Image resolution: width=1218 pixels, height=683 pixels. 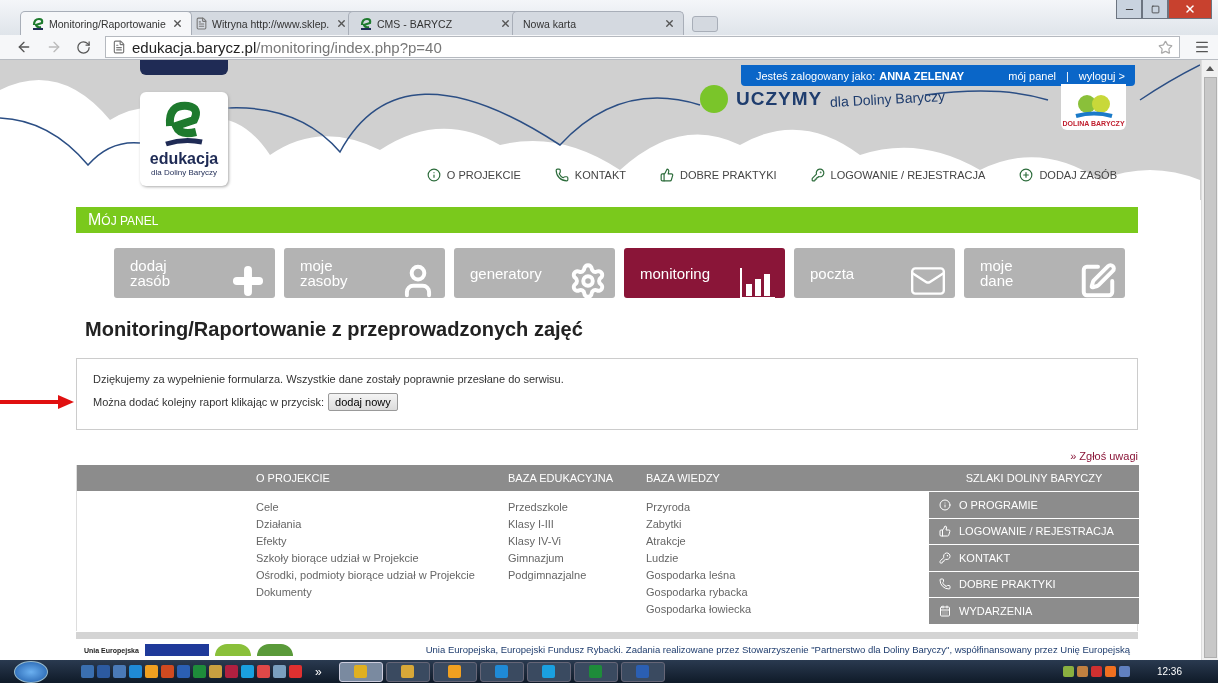 What do you see at coordinates (577, 575) in the screenshot?
I see `footer-link: Podgimnazjalne` at bounding box center [577, 575].